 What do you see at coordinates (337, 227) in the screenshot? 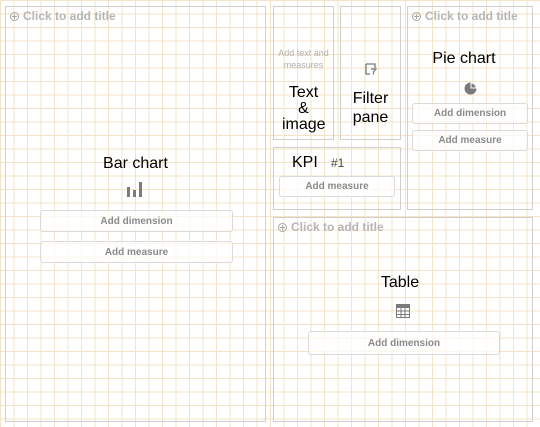
I see `table-title-text: Click to add title` at bounding box center [337, 227].